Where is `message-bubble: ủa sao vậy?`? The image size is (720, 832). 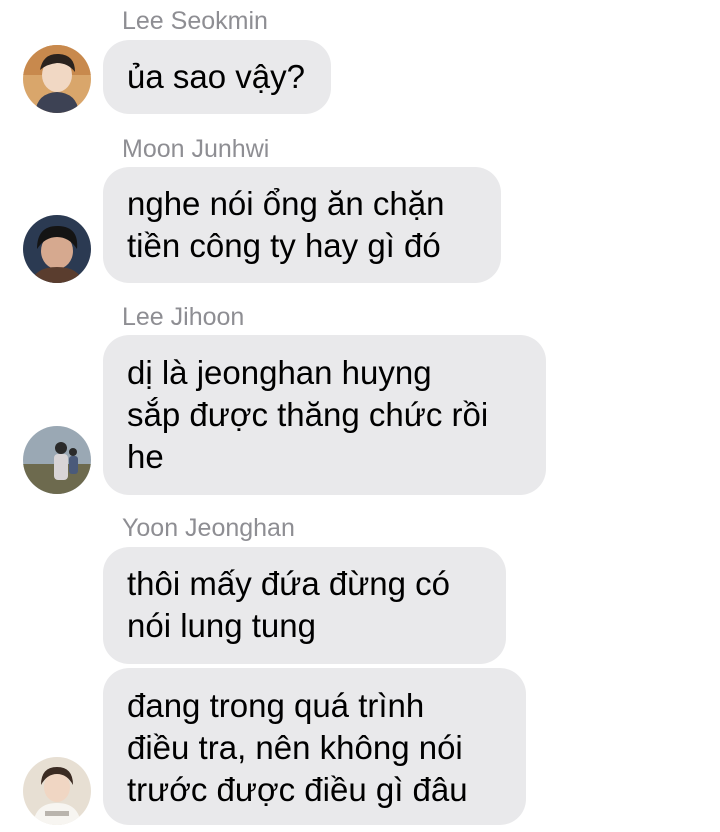
message-bubble: ủa sao vậy? is located at coordinates (217, 77).